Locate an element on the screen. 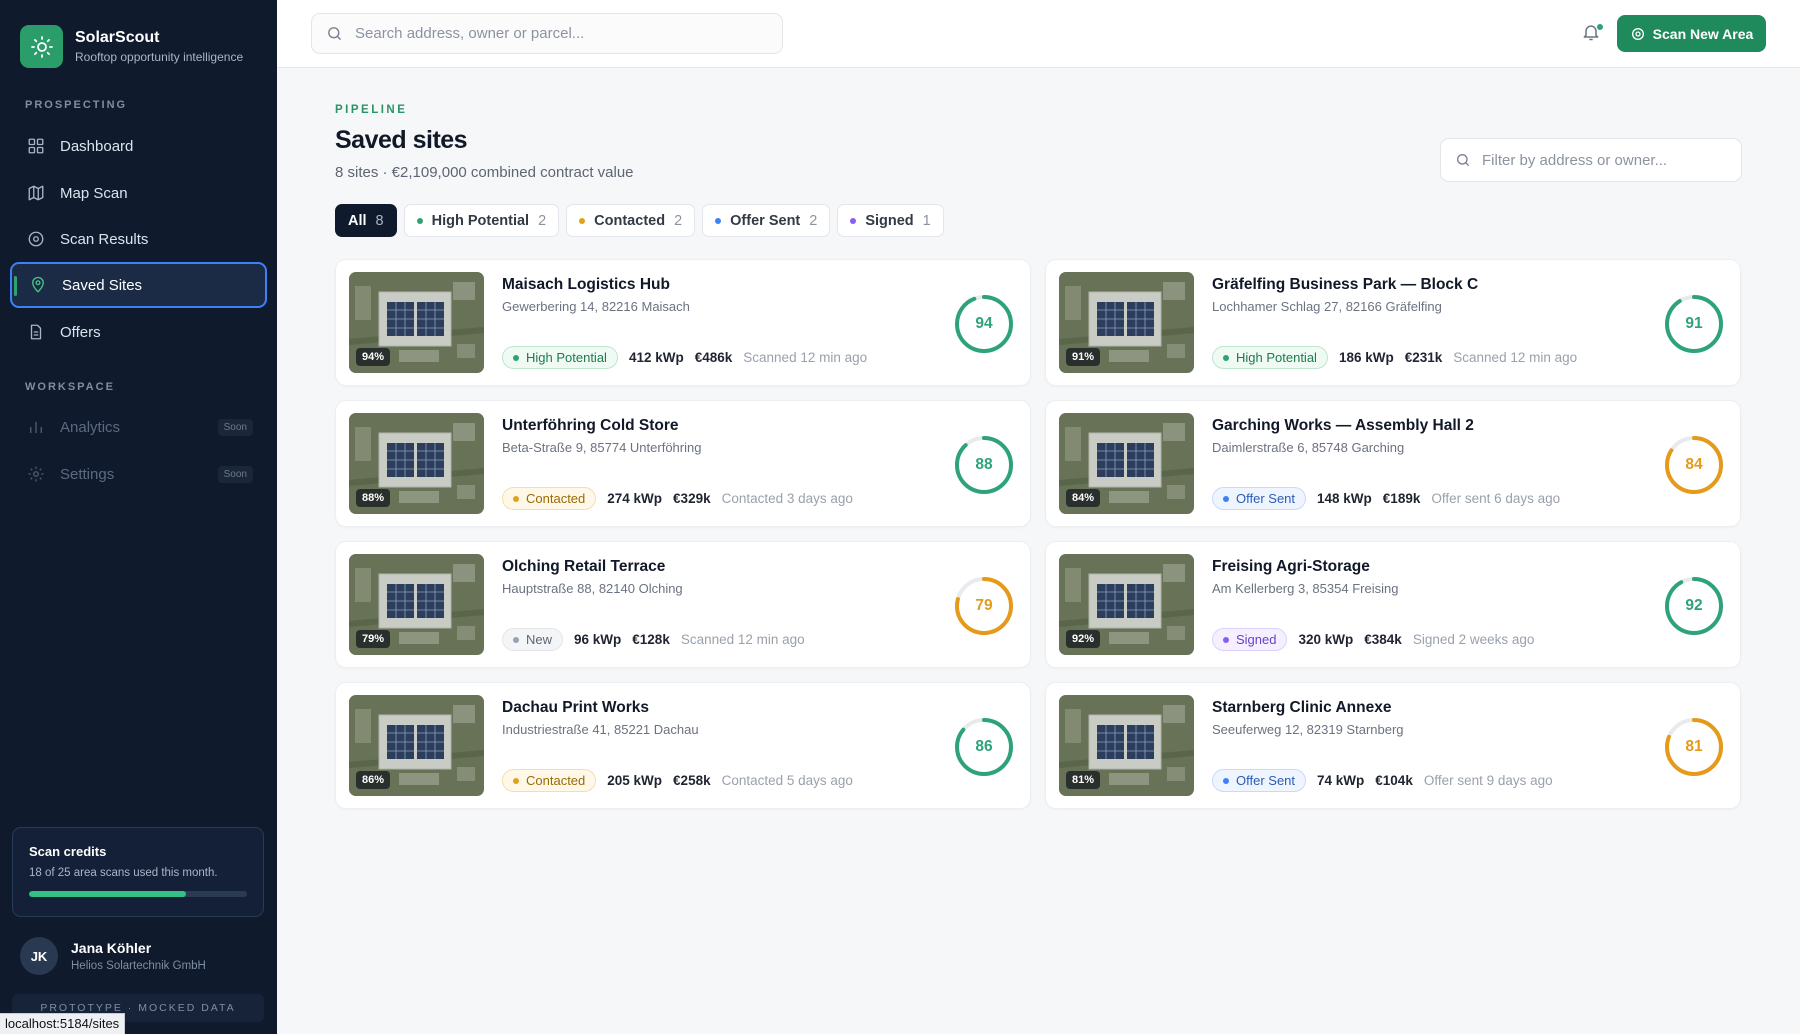 The width and height of the screenshot is (1800, 1034). sidebar-item-label: Analytics is located at coordinates (90, 427).